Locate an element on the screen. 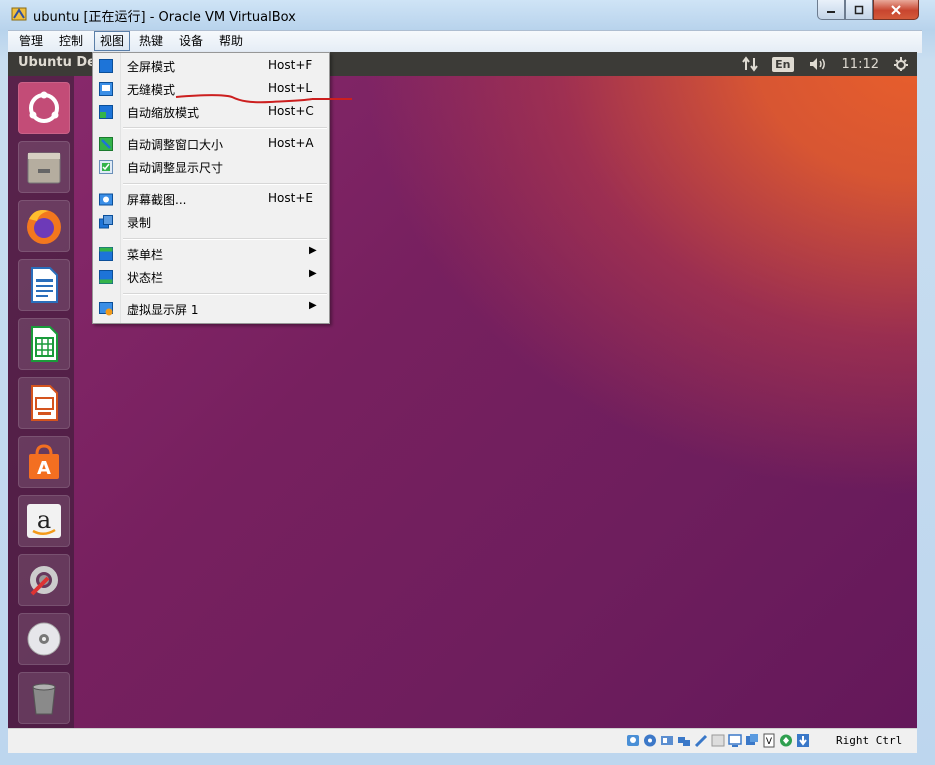 This screenshot has width=935, height=765. svg-text: A is located at coordinates (44, 468).